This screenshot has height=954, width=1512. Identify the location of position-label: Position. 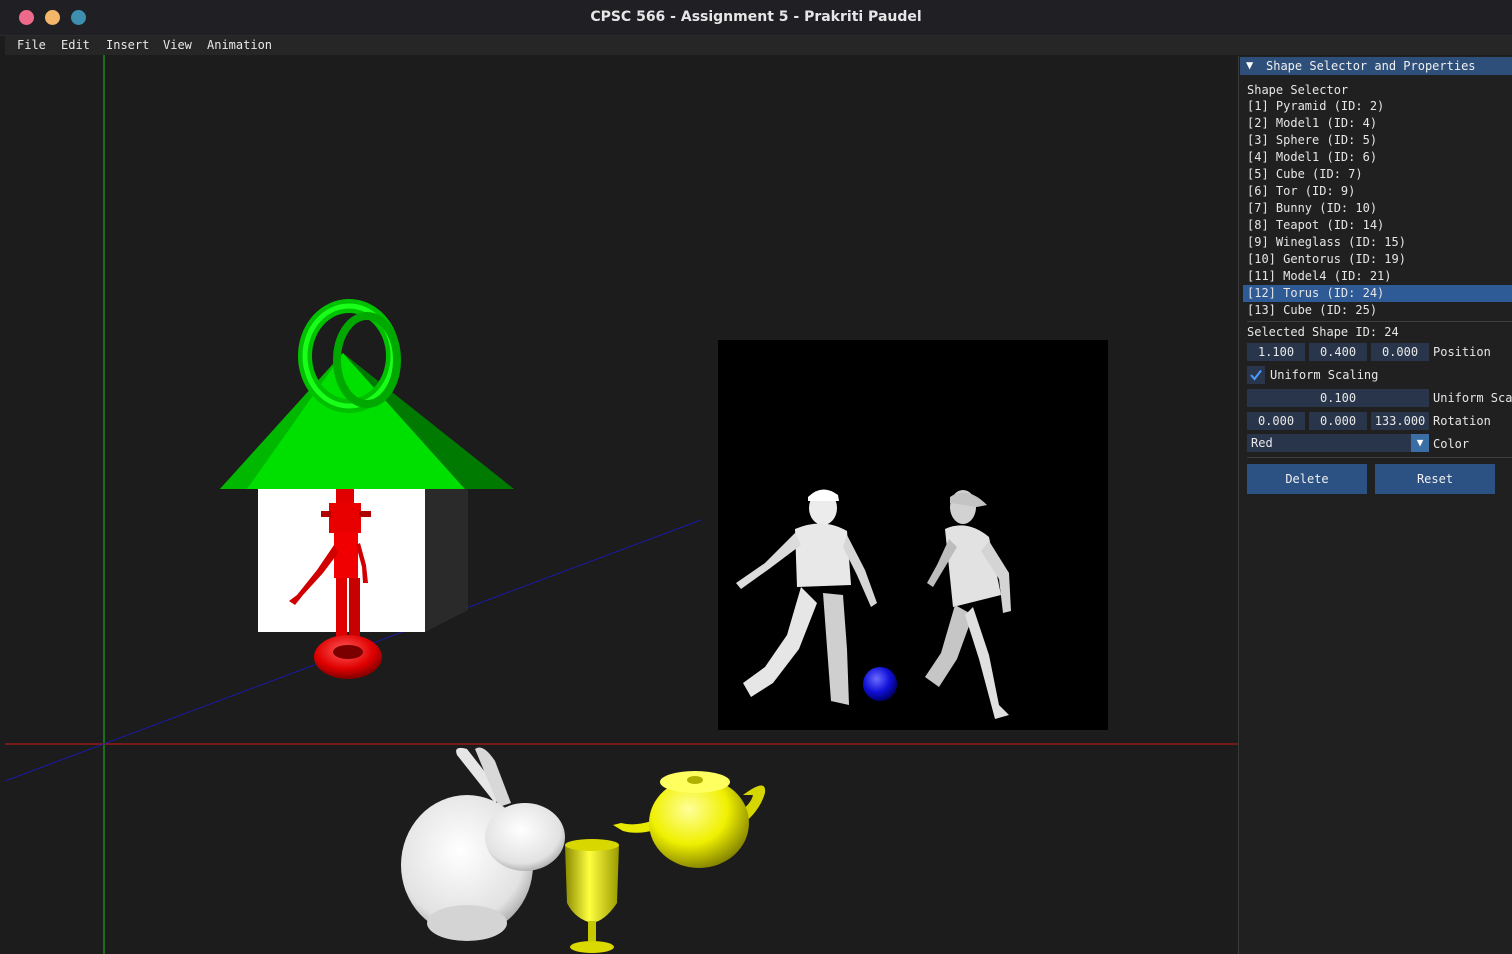
(1462, 352).